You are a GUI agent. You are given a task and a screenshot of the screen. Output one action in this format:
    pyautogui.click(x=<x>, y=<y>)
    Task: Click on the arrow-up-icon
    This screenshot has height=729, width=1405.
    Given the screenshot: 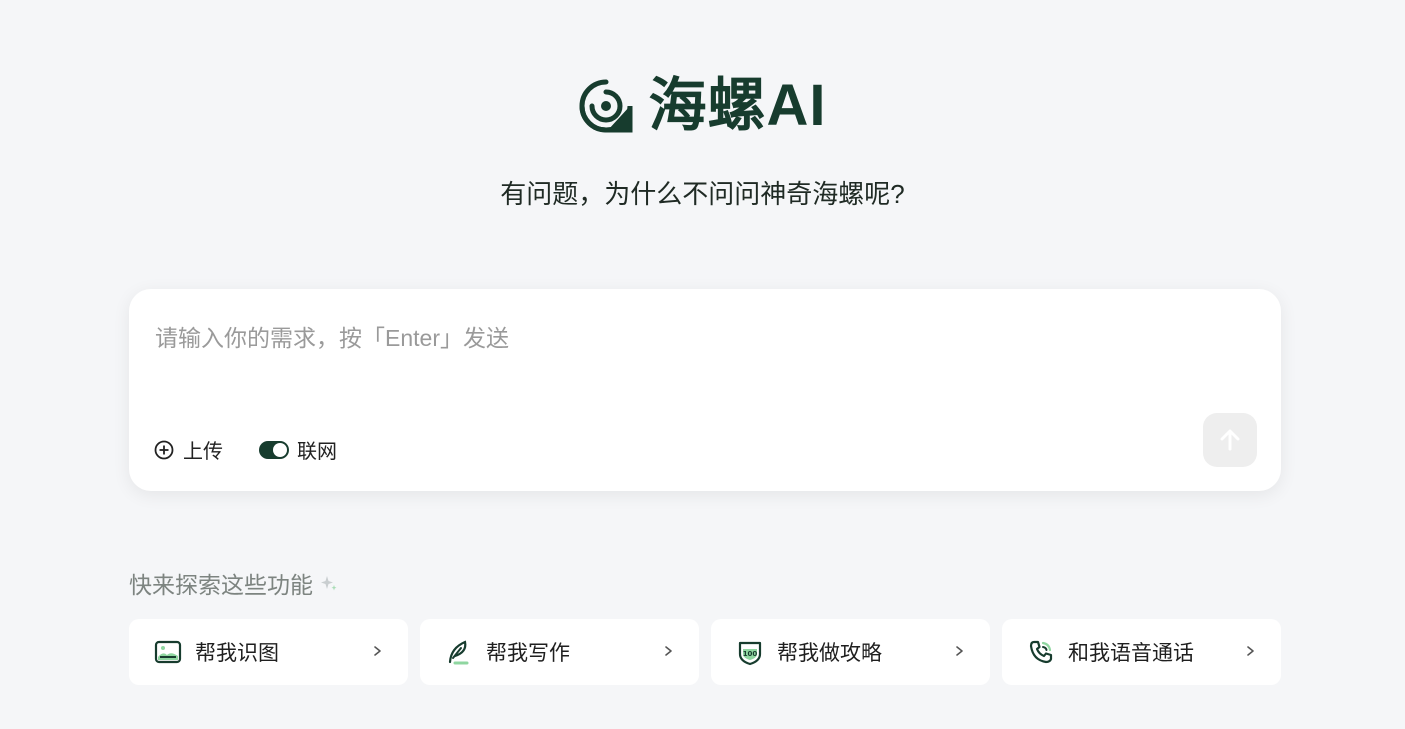 What is the action you would take?
    pyautogui.click(x=1230, y=440)
    